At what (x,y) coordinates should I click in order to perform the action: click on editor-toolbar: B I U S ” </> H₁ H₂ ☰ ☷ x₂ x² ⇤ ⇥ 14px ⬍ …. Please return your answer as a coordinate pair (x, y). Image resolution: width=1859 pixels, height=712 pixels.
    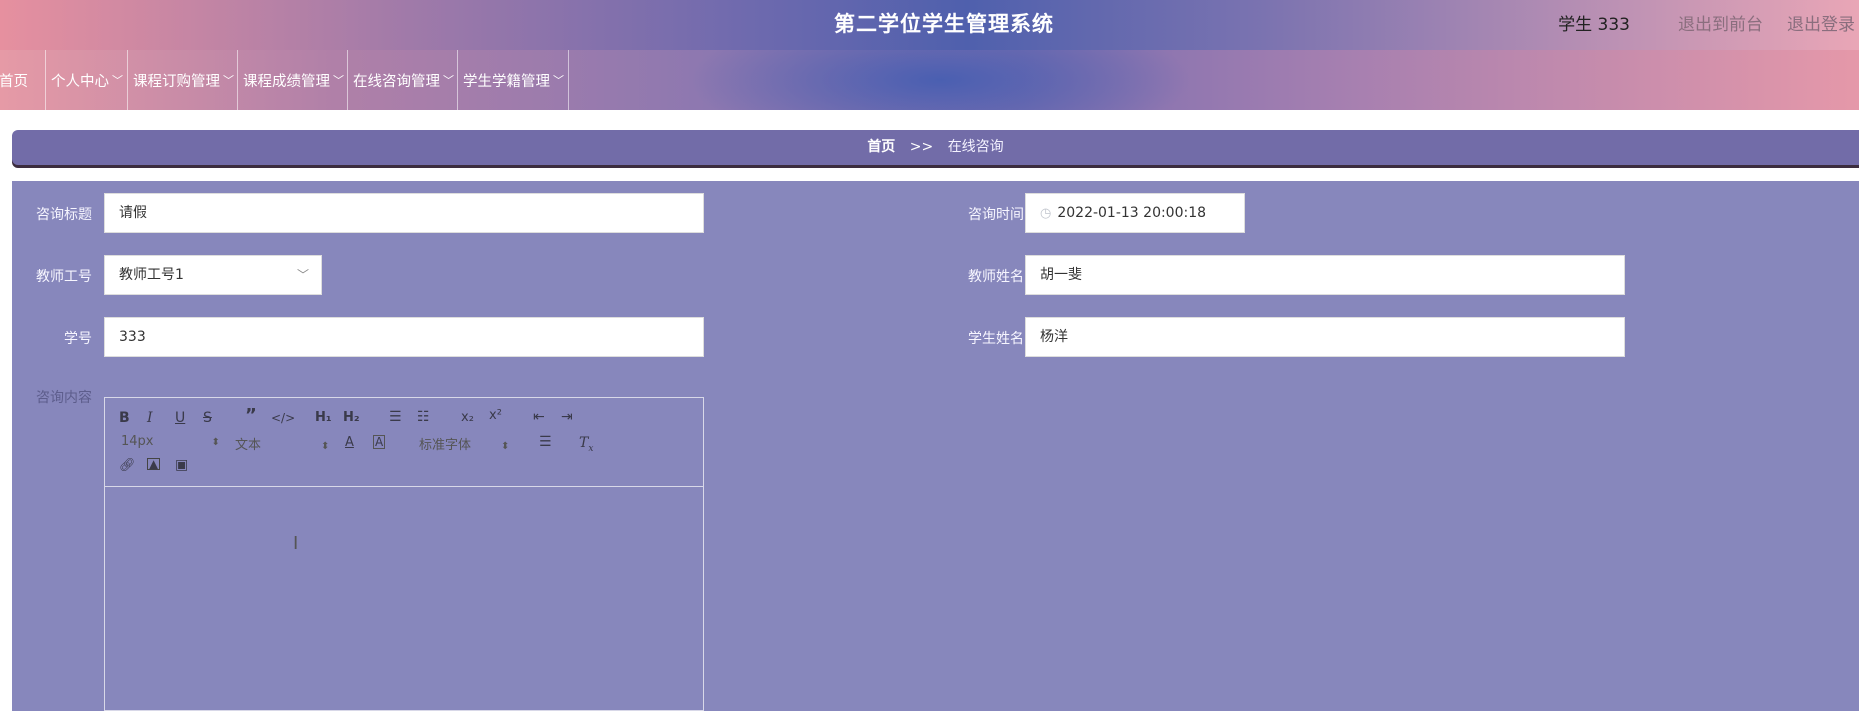
    Looking at the image, I should click on (404, 442).